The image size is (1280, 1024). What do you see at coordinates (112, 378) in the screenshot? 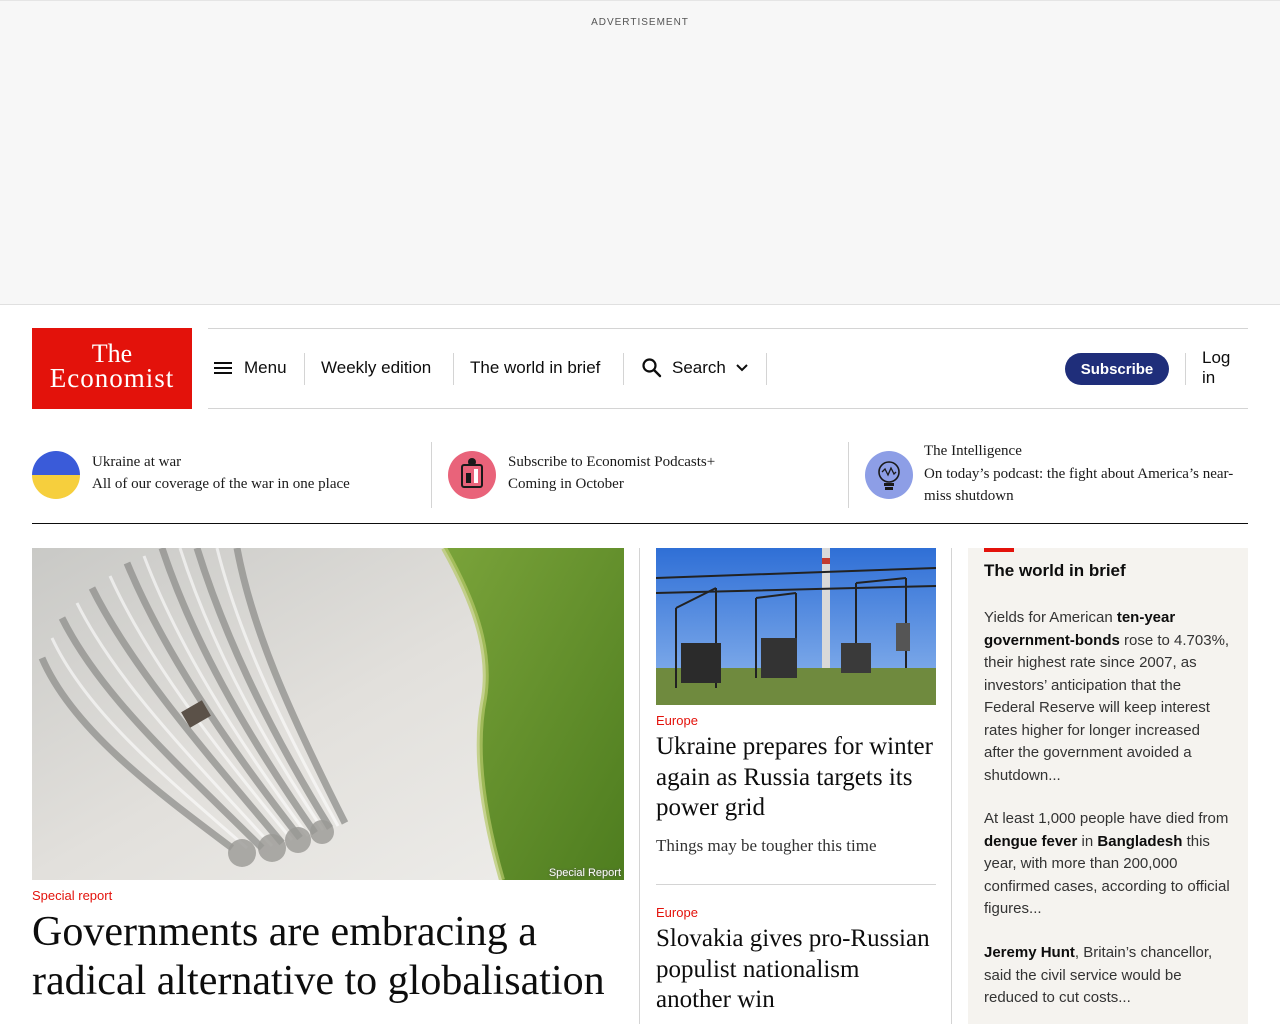
I see `logo-line-economist: Economist` at bounding box center [112, 378].